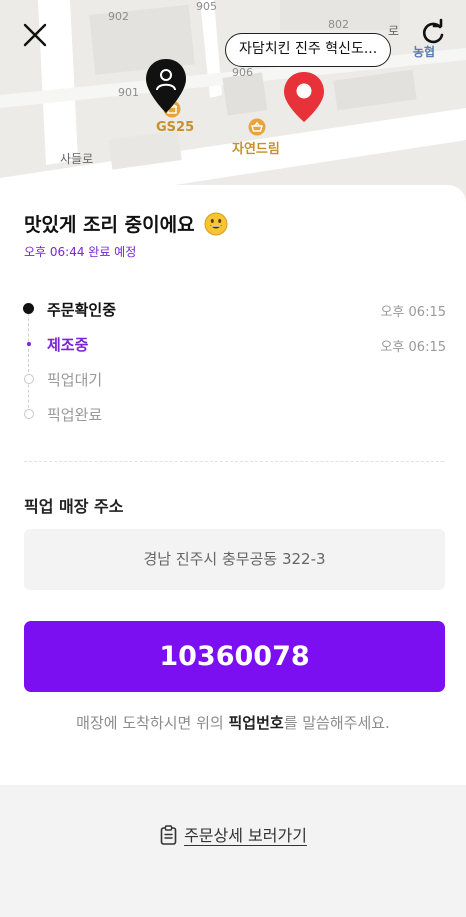 The image size is (466, 917). I want to click on step-label: 주문확인중, so click(82, 310).